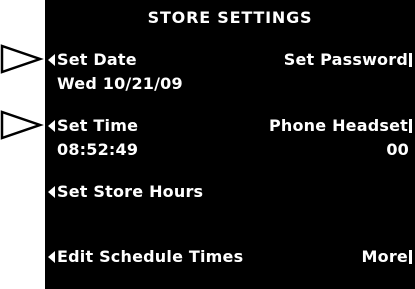 This screenshot has width=415, height=289. I want to click on more-label: More, so click(384, 256).